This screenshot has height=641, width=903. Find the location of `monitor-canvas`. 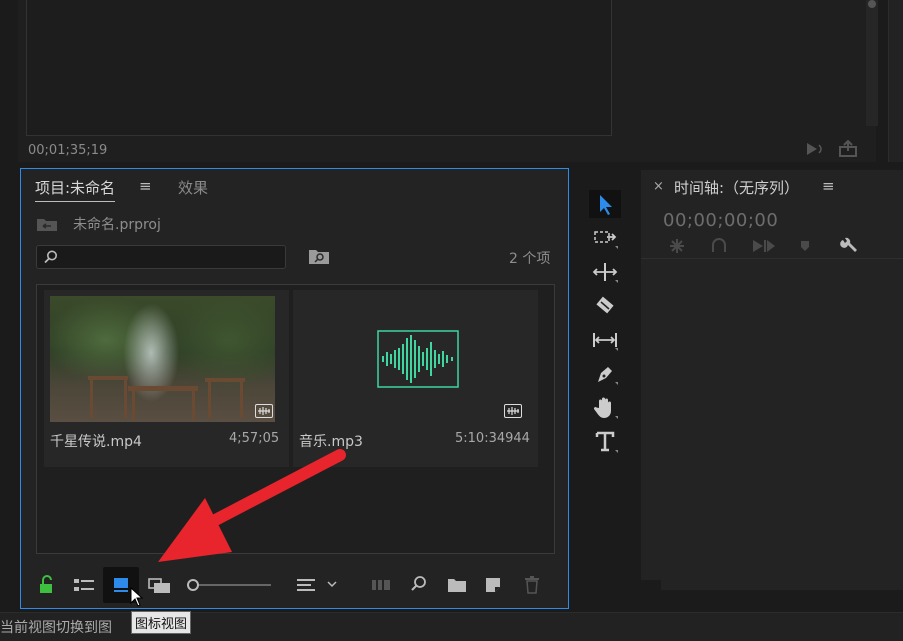

monitor-canvas is located at coordinates (319, 68).